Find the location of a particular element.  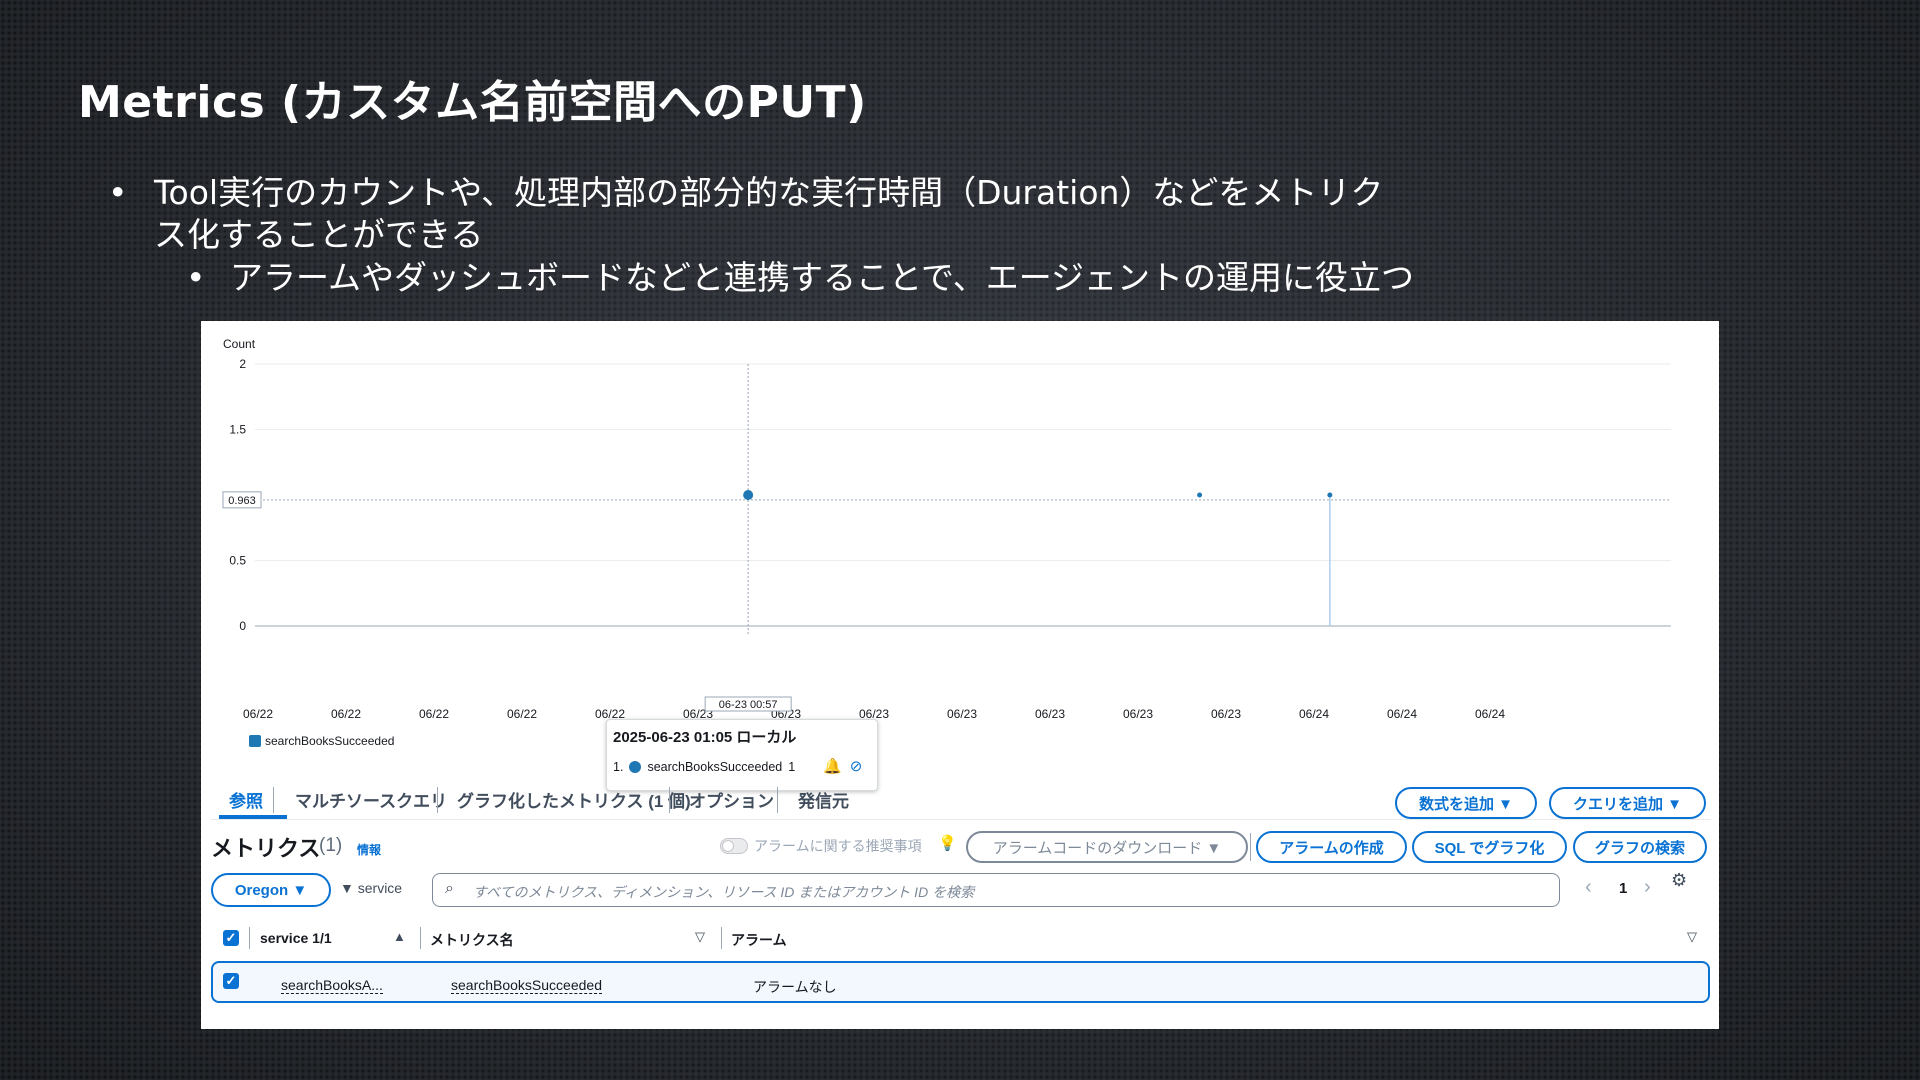

compass-icon: ⊘ is located at coordinates (856, 767).